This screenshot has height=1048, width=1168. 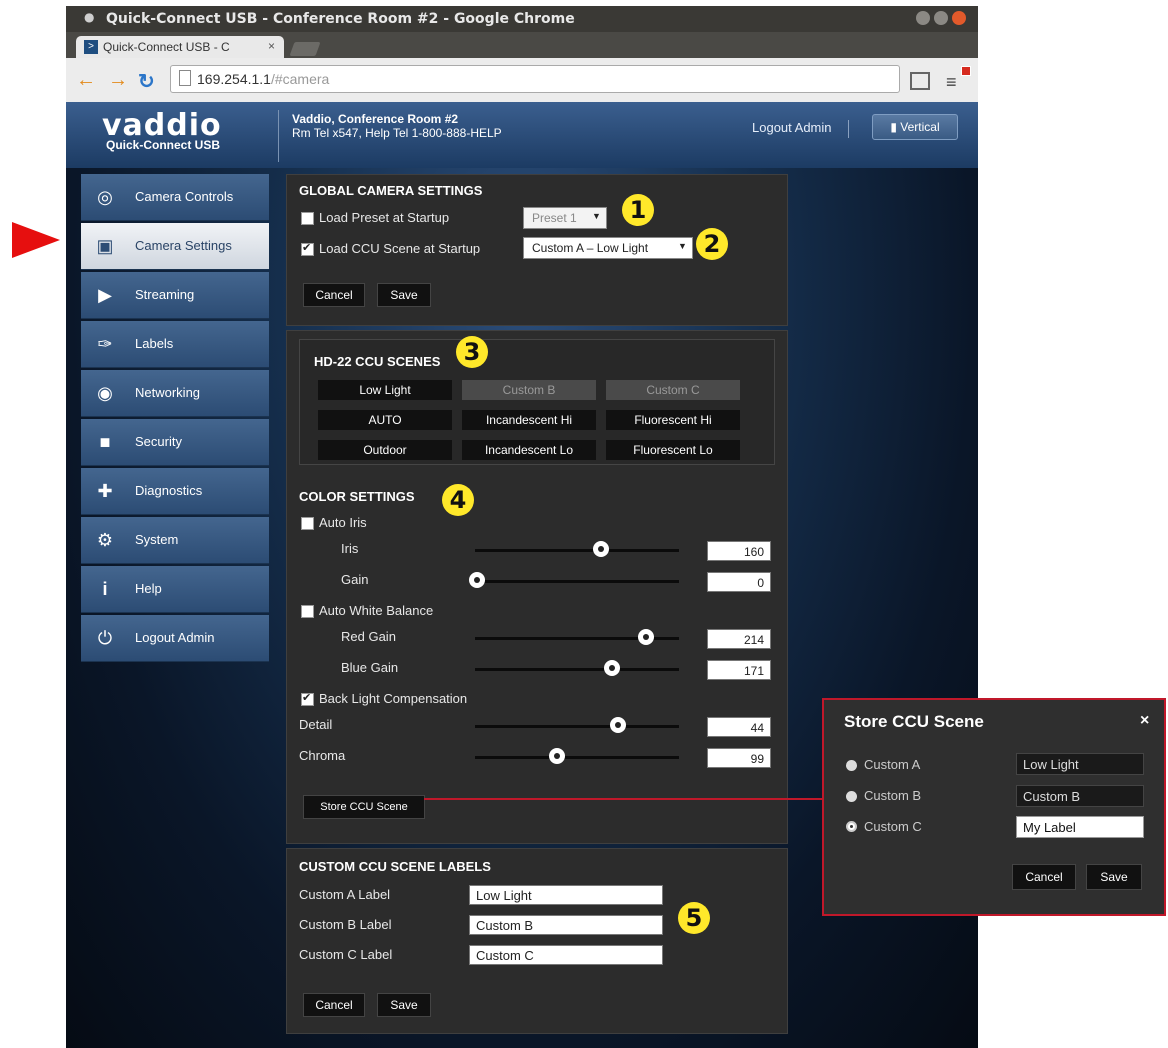 I want to click on gain-label: Gain, so click(x=355, y=579).